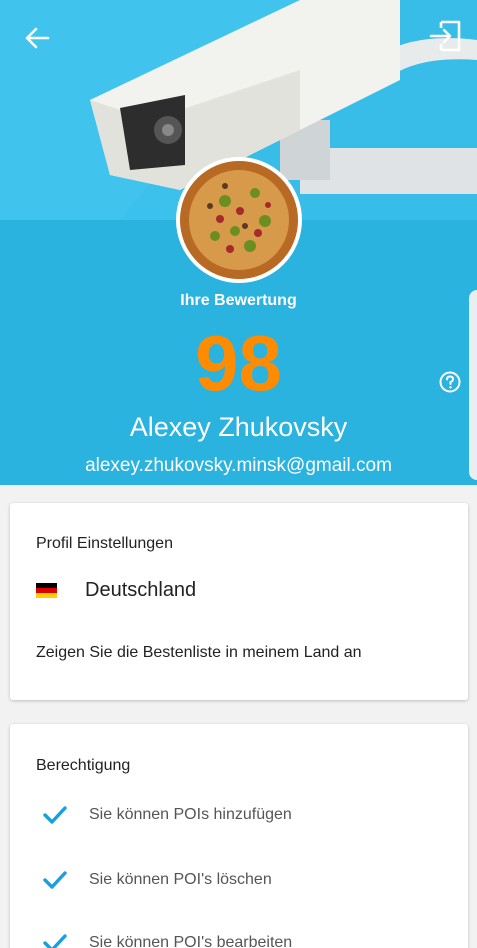 The width and height of the screenshot is (477, 948). Describe the element at coordinates (190, 814) in the screenshot. I see `permission-label: Sie können POIs hinzufügen` at that location.